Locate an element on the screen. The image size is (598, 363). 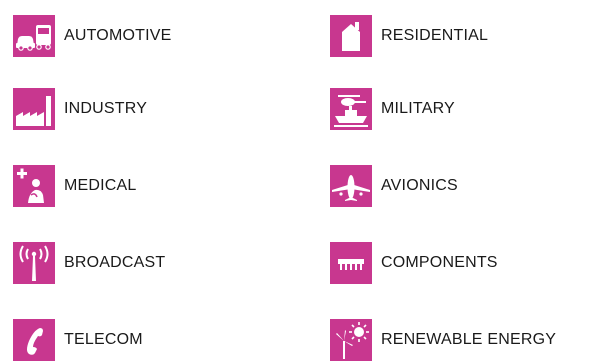
sector-avionics: AVIONICS is located at coordinates (394, 186).